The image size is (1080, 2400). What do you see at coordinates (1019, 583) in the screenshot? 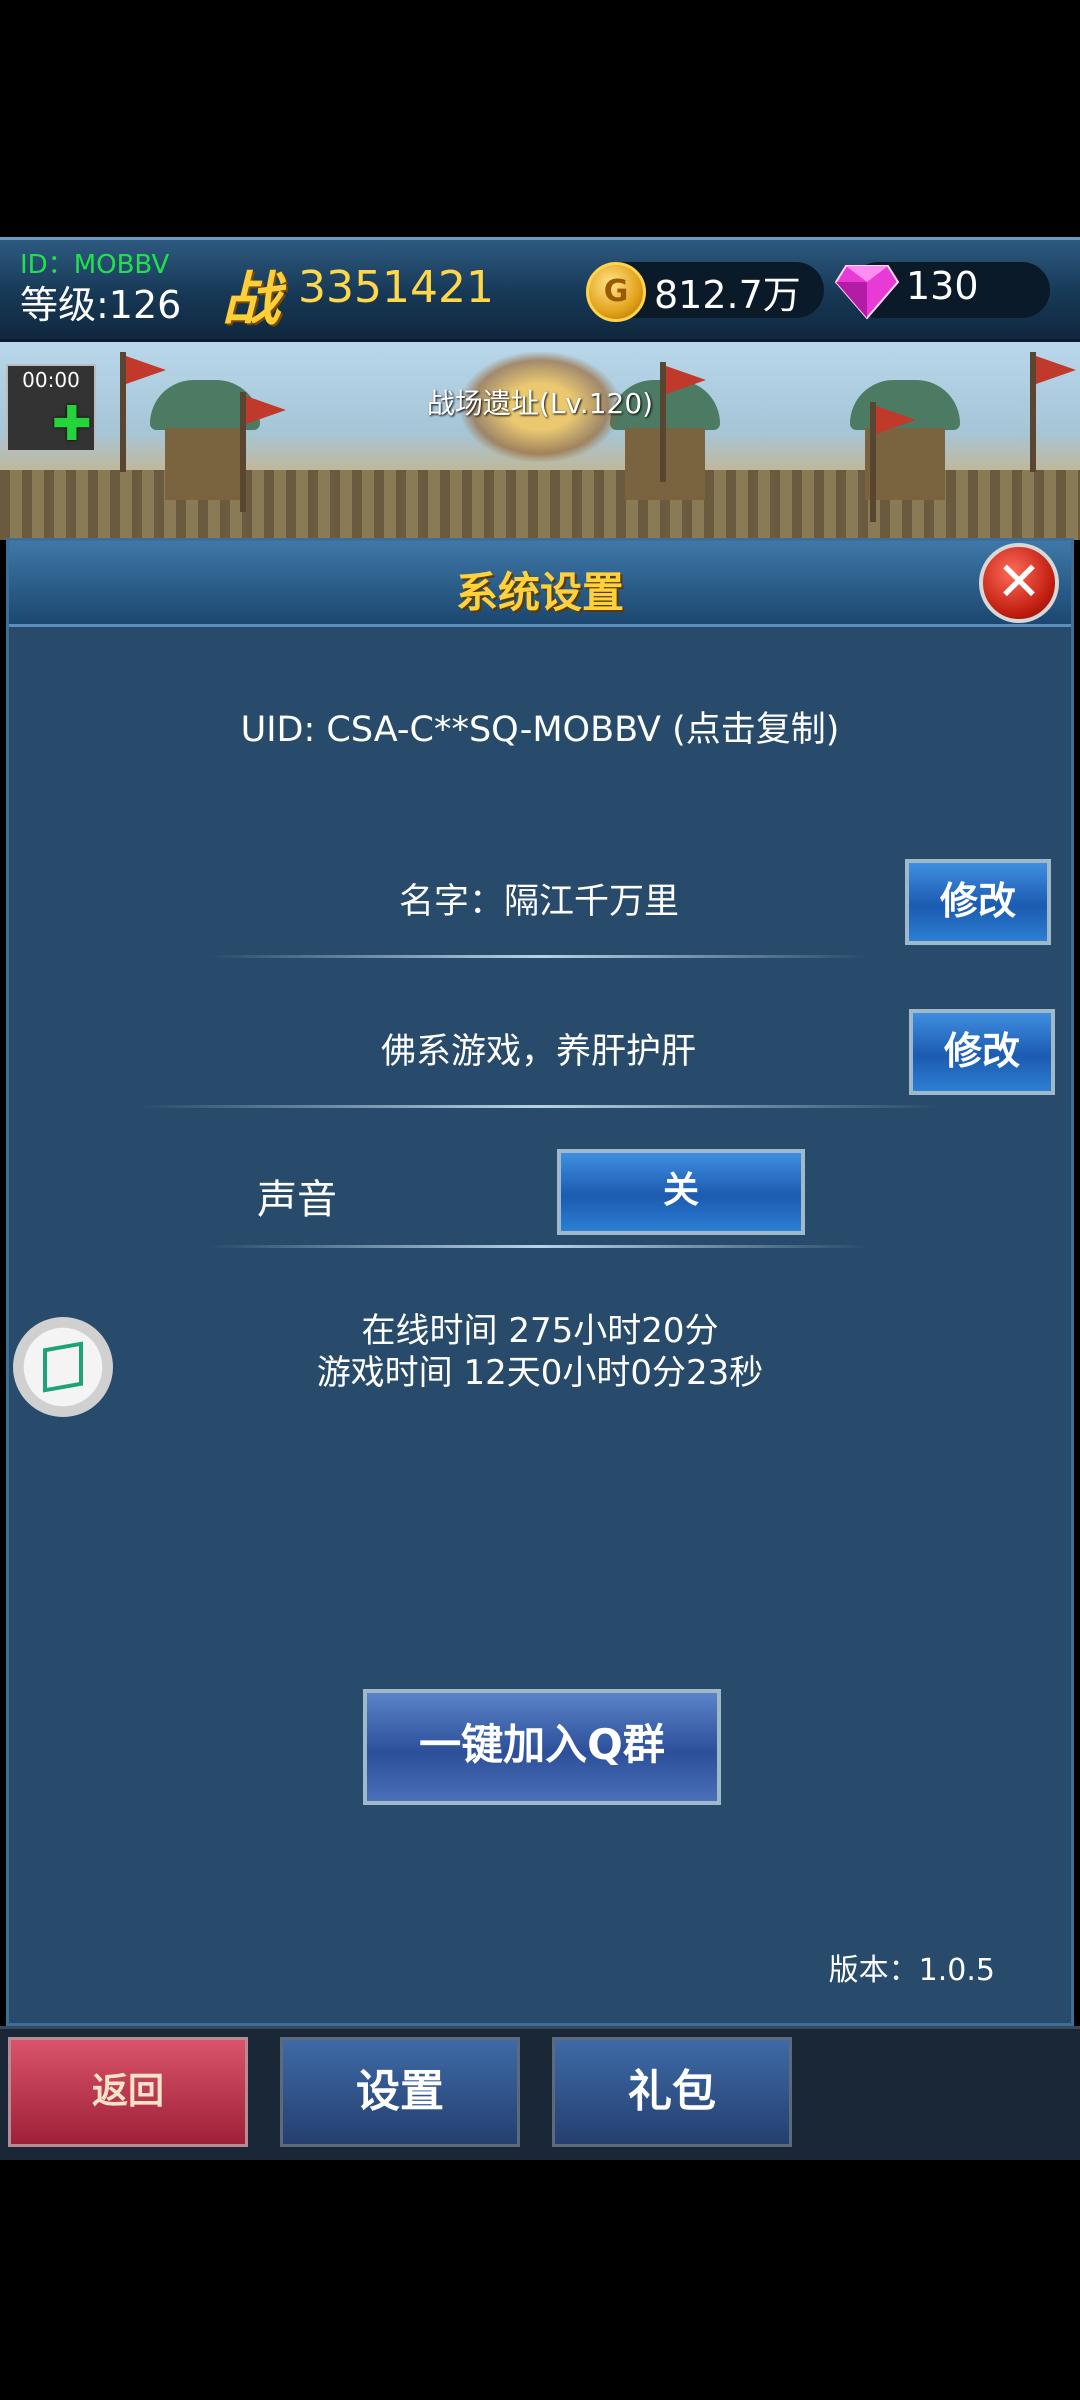
I see `close-button: ✕` at bounding box center [1019, 583].